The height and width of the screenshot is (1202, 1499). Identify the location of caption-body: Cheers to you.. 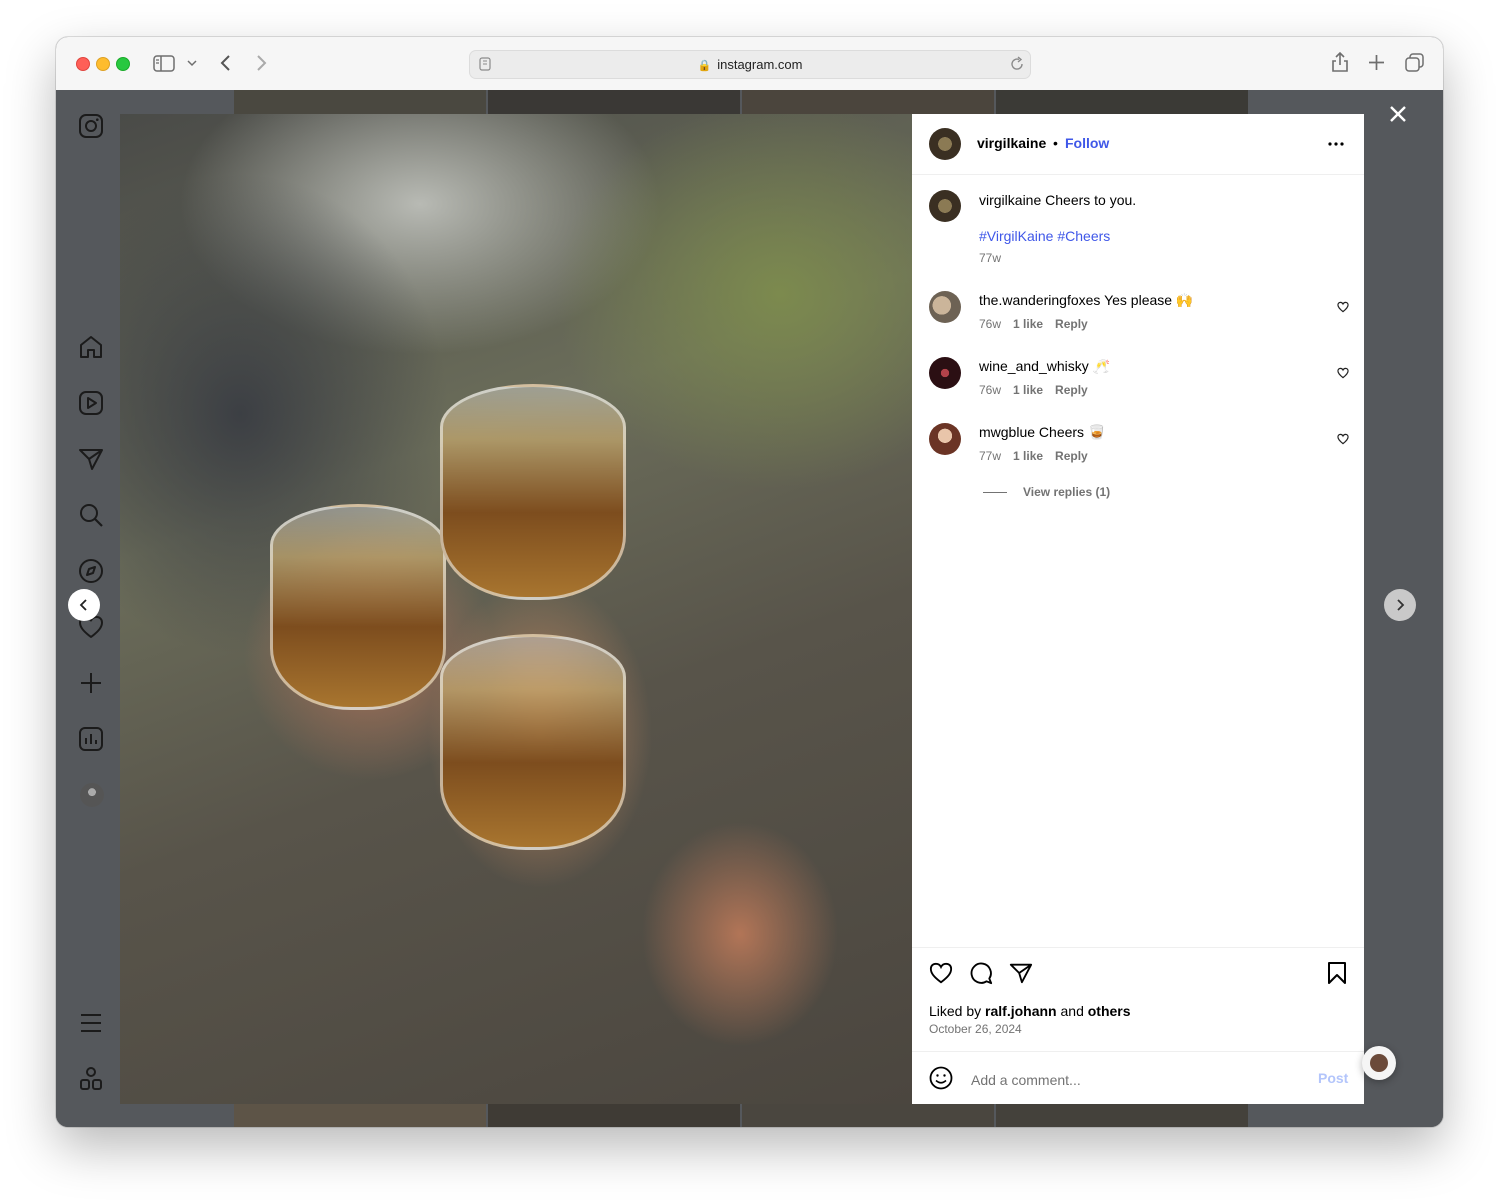
(1091, 200).